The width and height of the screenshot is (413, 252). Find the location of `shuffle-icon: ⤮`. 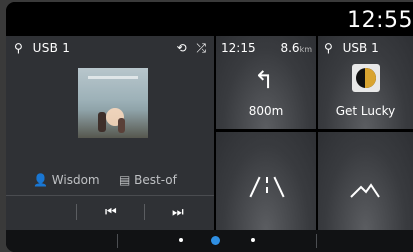

shuffle-icon: ⤮ is located at coordinates (201, 48).